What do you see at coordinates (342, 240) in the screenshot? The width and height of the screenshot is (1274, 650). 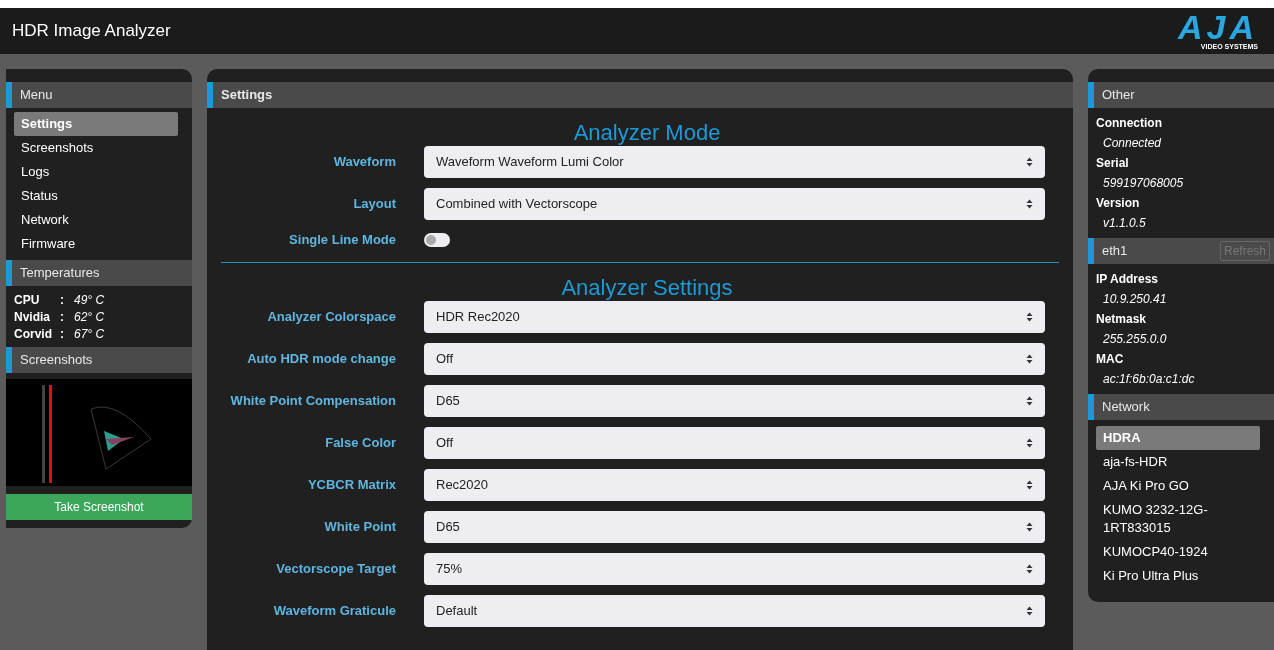 I see `field-label: Single Line Mode` at bounding box center [342, 240].